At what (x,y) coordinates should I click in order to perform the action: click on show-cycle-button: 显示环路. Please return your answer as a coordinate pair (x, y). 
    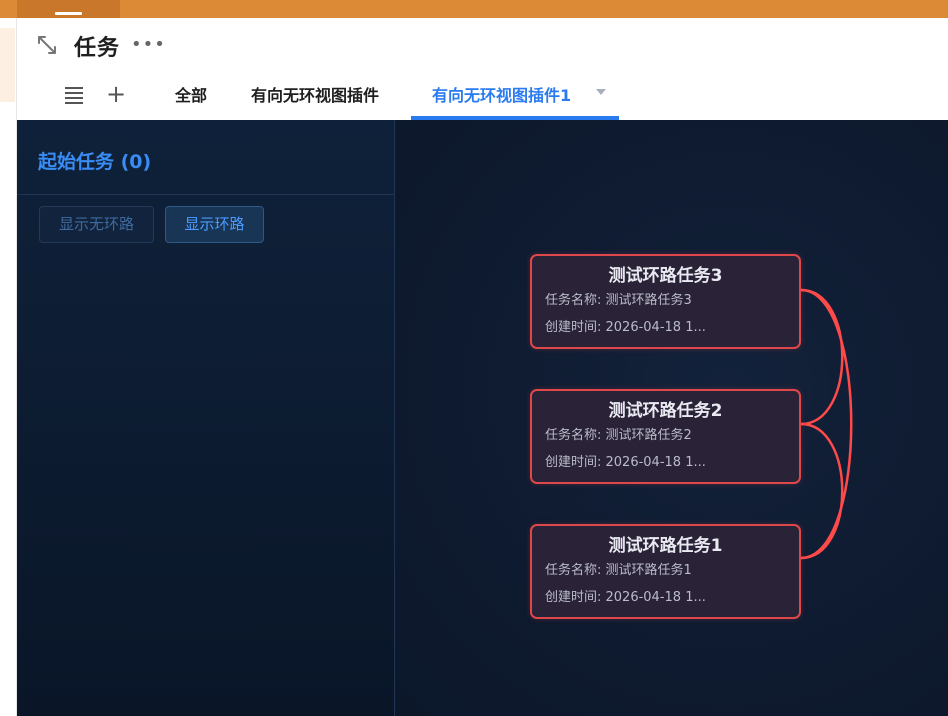
    Looking at the image, I should click on (214, 224).